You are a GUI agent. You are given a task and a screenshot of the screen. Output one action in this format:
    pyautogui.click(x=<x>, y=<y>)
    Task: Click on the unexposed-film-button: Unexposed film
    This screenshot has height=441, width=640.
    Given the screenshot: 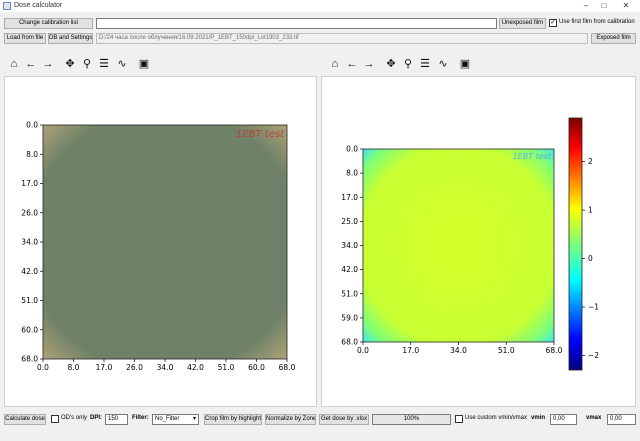 What is the action you would take?
    pyautogui.click(x=522, y=23)
    